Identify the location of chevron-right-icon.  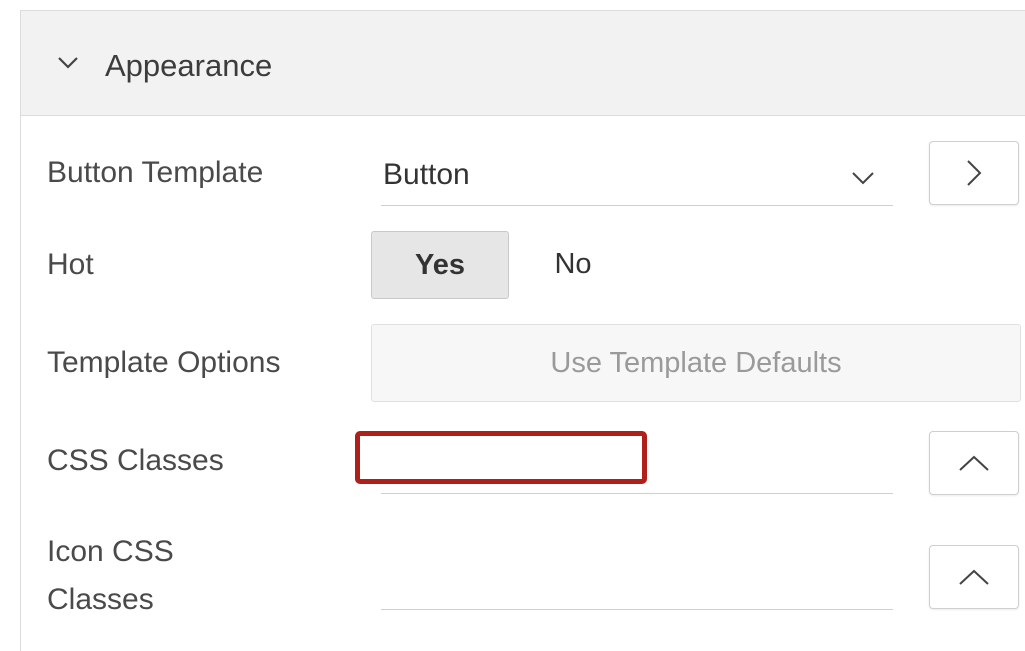
(974, 173).